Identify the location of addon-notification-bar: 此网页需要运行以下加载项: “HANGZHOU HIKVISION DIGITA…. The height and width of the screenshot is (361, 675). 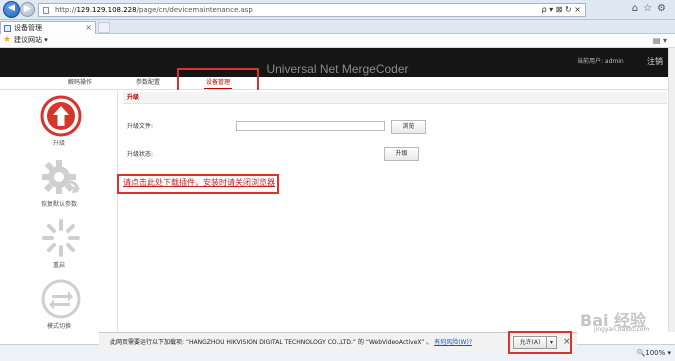
(338, 342).